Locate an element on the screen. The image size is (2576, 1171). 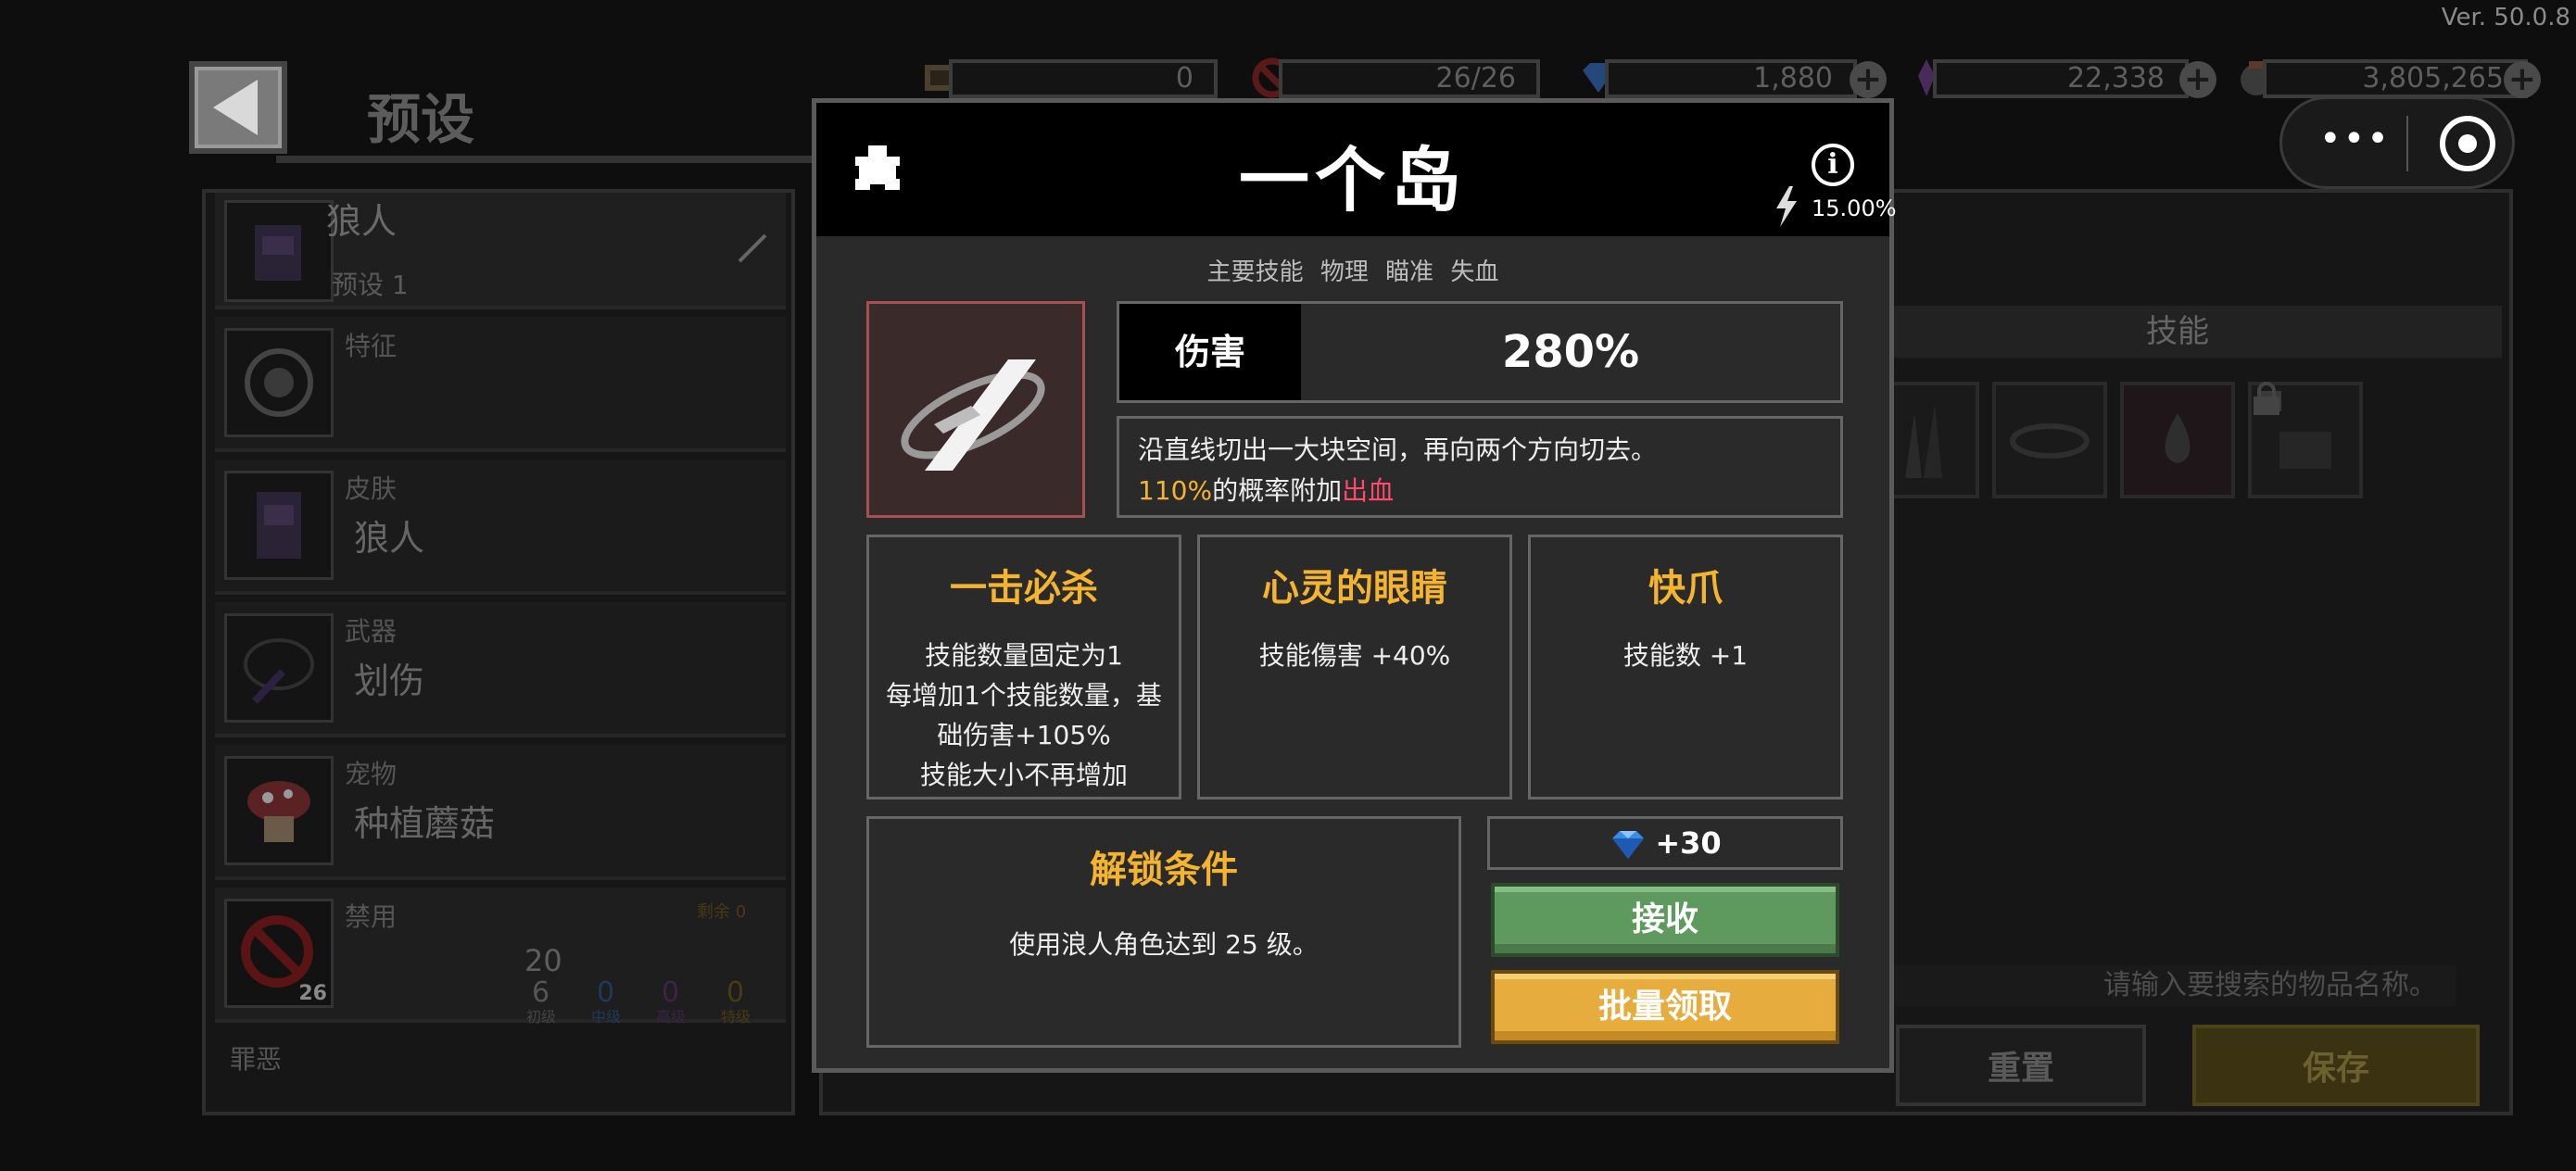
skill-description: 沿直线切出一大块空间，再向两个方向切去。 110%的概率附加出血 is located at coordinates (1480, 467).